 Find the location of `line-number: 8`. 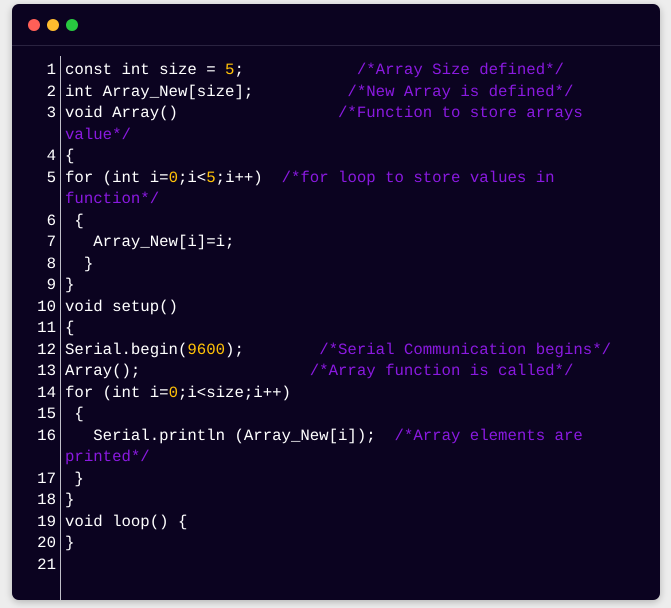

line-number: 8 is located at coordinates (51, 264).